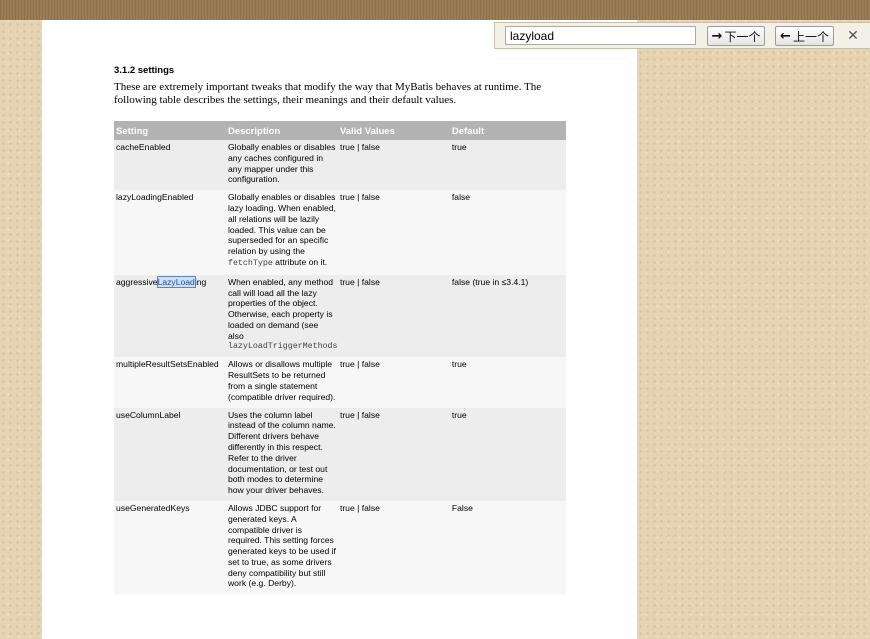 The height and width of the screenshot is (639, 870). I want to click on header-valid-values: Valid Values, so click(393, 130).